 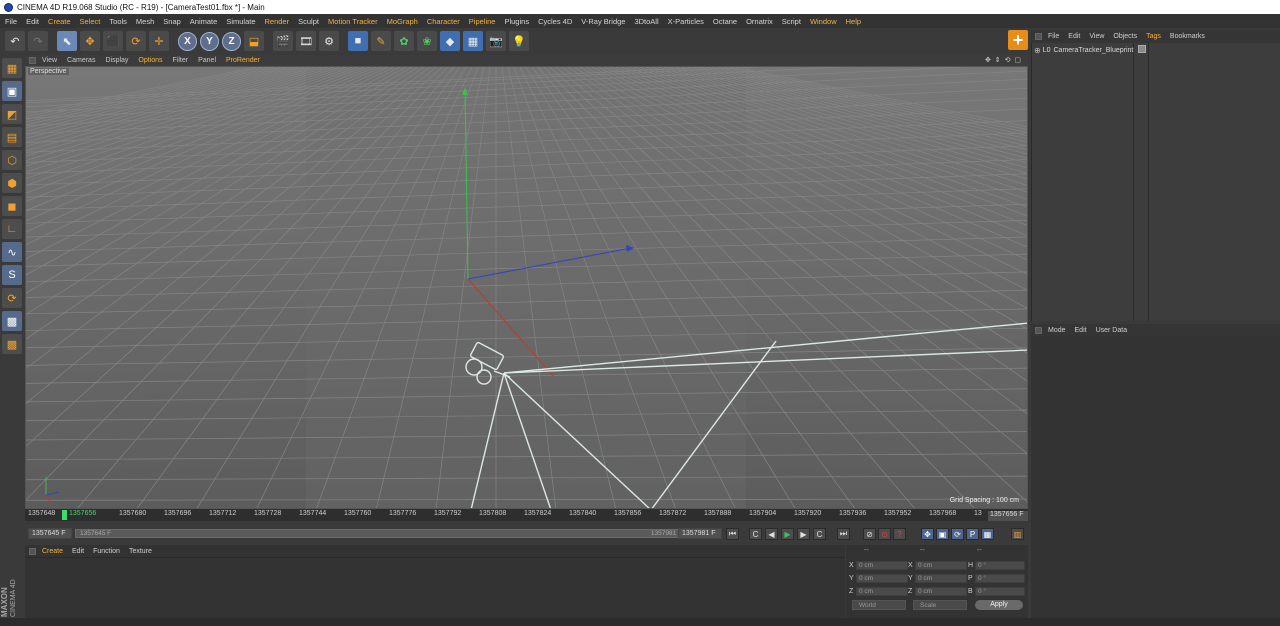 I want to click on coord-pos-y-field: 0 cm, so click(x=882, y=578).